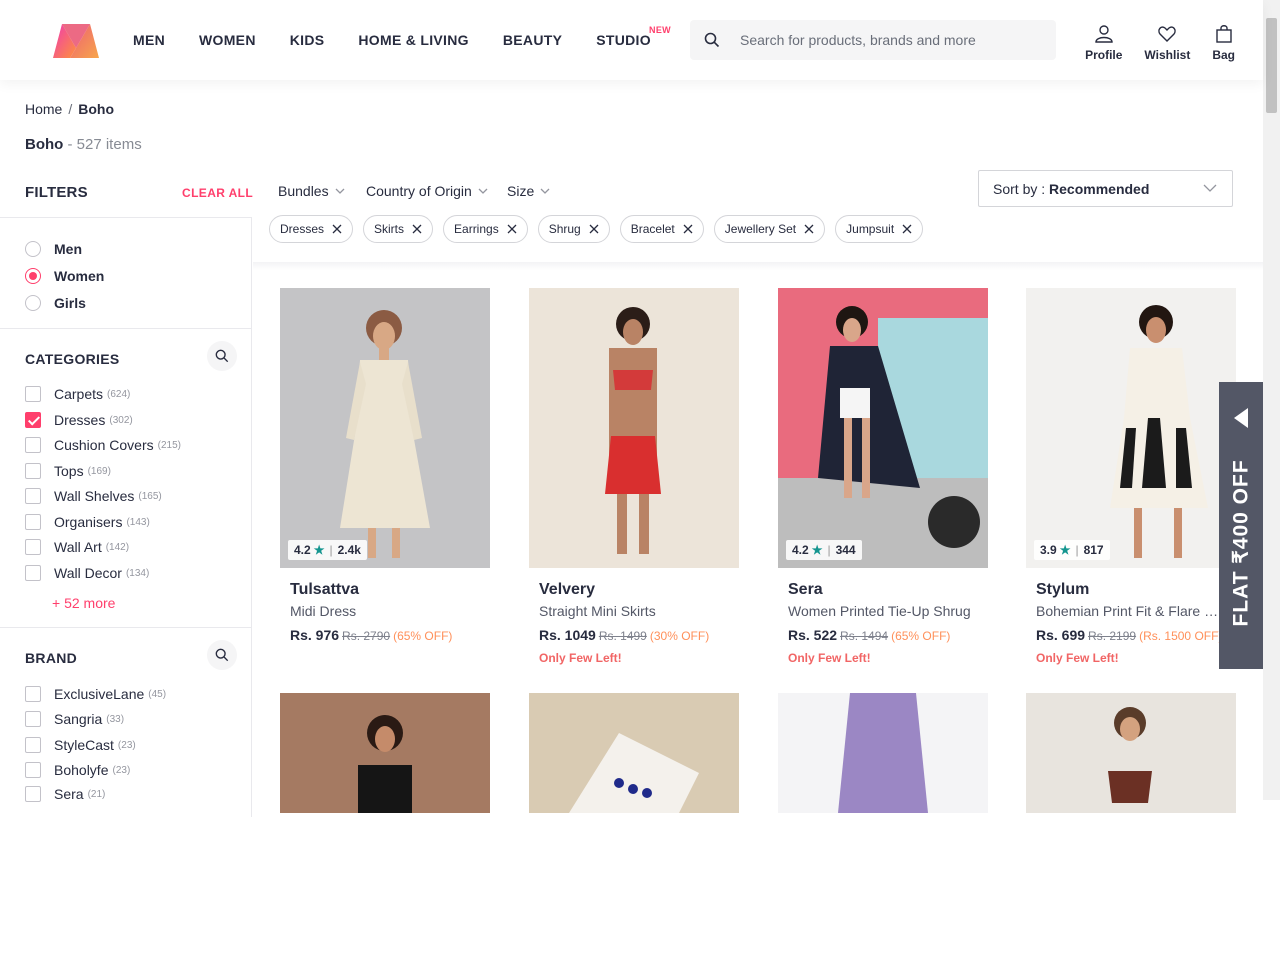  What do you see at coordinates (879, 229) in the screenshot?
I see `chip-jumpsuit: Jumpsuit` at bounding box center [879, 229].